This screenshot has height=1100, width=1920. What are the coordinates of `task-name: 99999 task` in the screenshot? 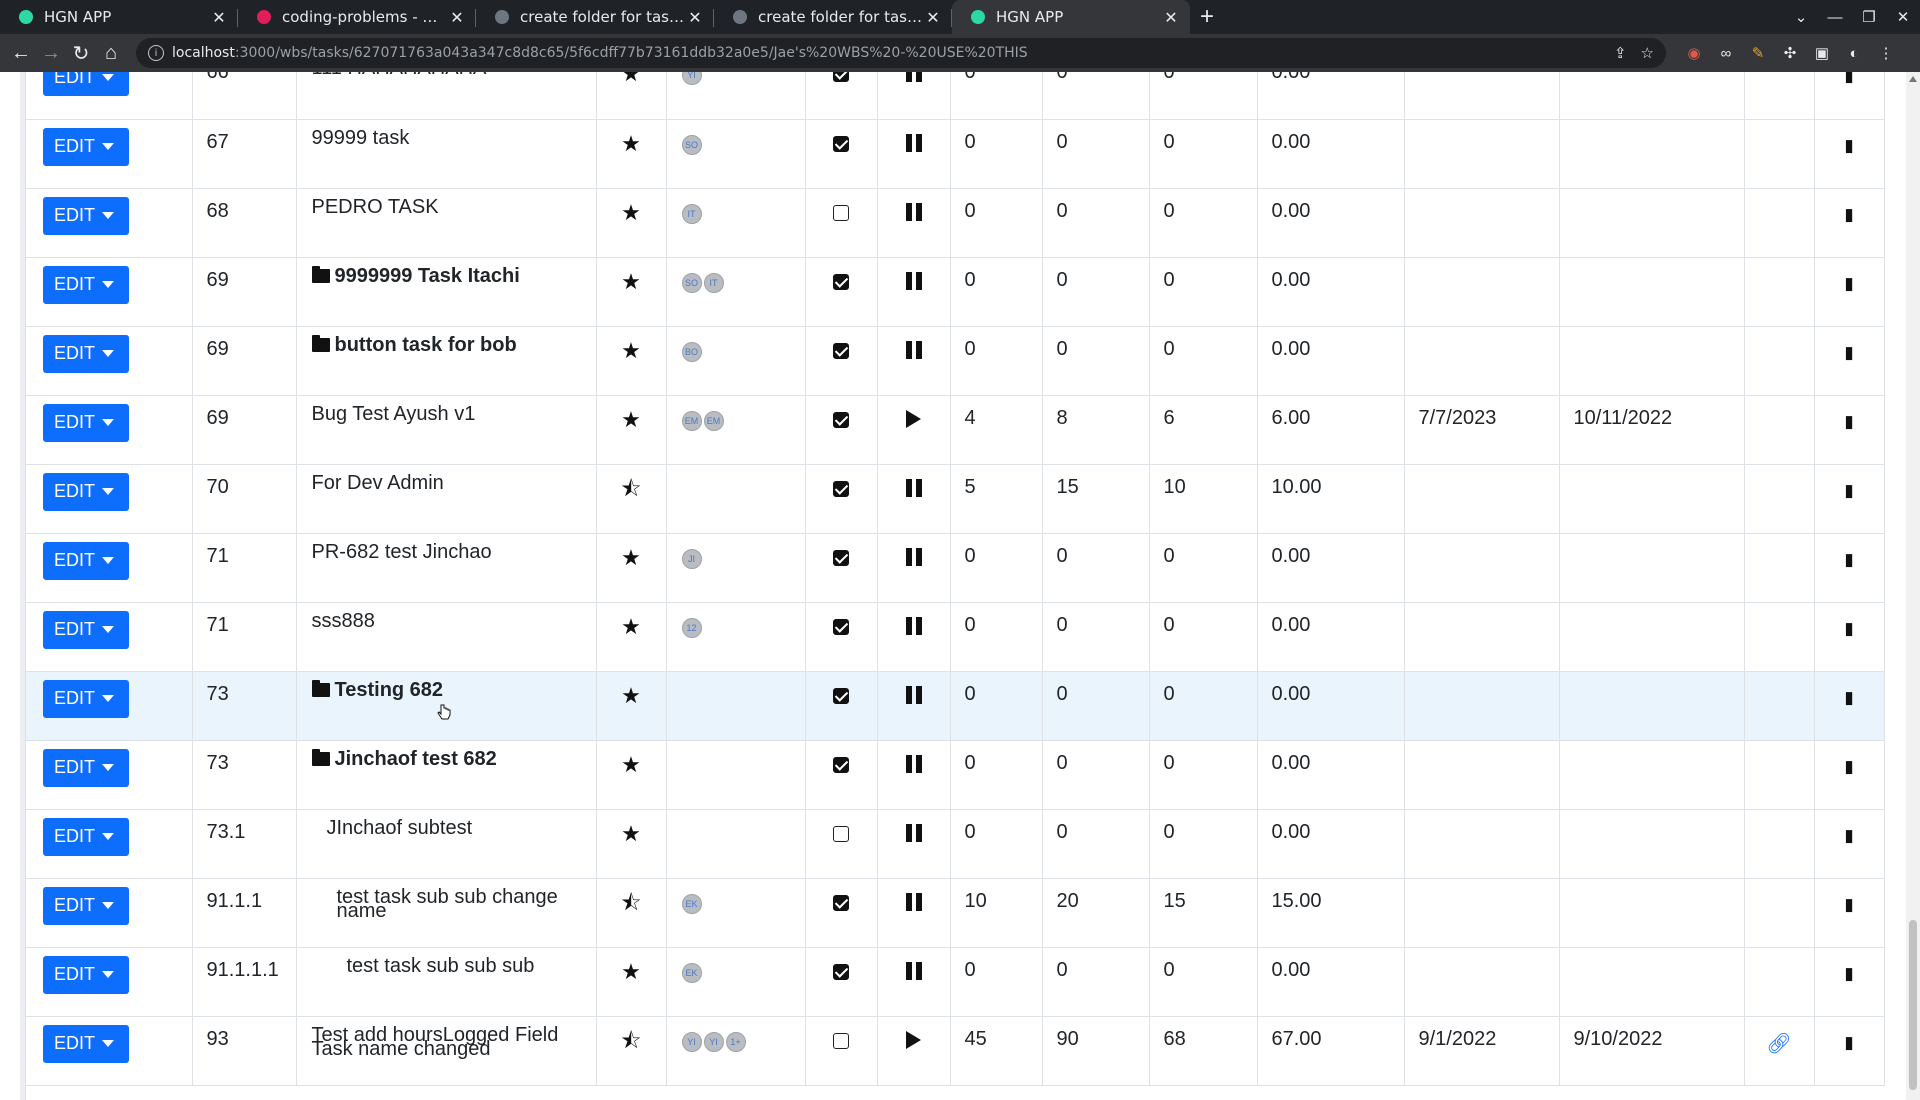 It's located at (361, 138).